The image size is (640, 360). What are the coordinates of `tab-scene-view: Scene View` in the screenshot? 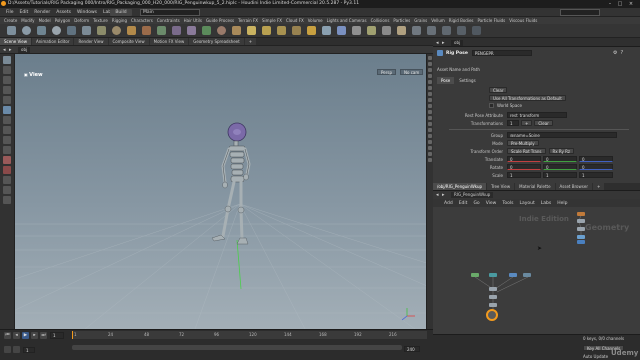 It's located at (15, 41).